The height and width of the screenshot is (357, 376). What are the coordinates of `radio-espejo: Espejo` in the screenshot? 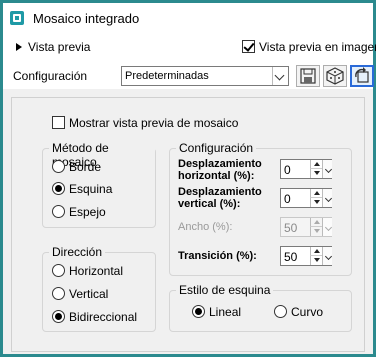 It's located at (79, 212).